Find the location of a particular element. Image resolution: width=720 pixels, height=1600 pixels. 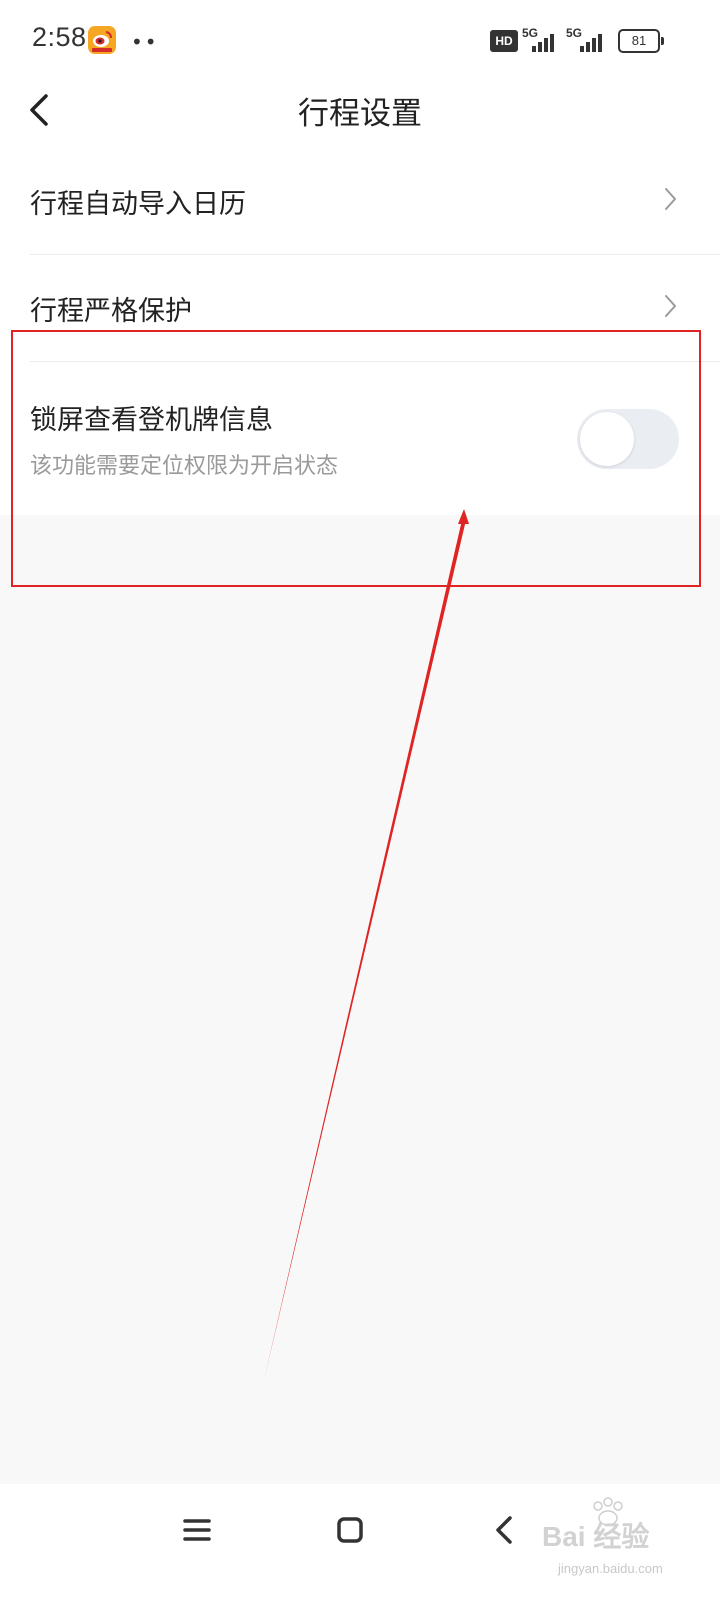

status-bar: 2:58 •• HD 5G 5G 81 is located at coordinates (360, 42).